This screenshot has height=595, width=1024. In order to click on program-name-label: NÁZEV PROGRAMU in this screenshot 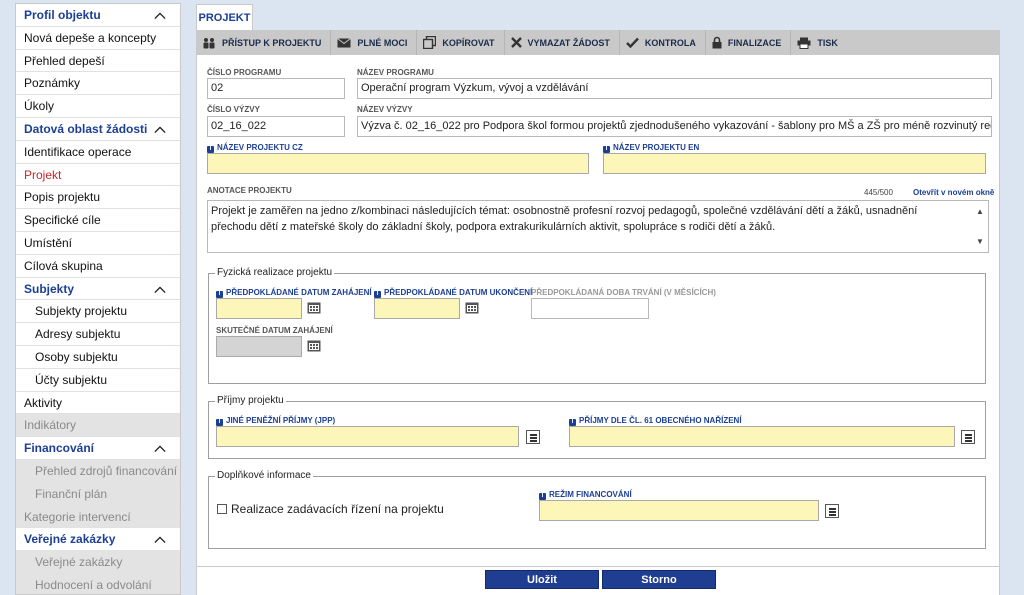, I will do `click(395, 72)`.